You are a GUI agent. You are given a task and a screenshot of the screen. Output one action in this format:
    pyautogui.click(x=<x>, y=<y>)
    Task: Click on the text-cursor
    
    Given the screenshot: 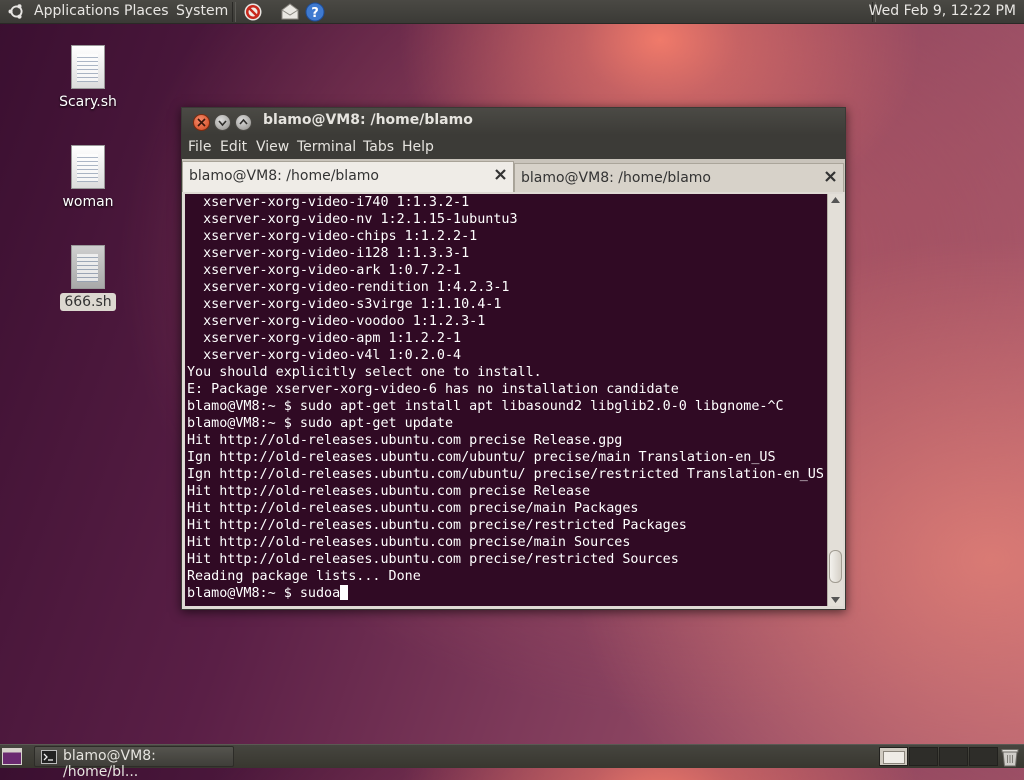 What is the action you would take?
    pyautogui.click(x=344, y=592)
    